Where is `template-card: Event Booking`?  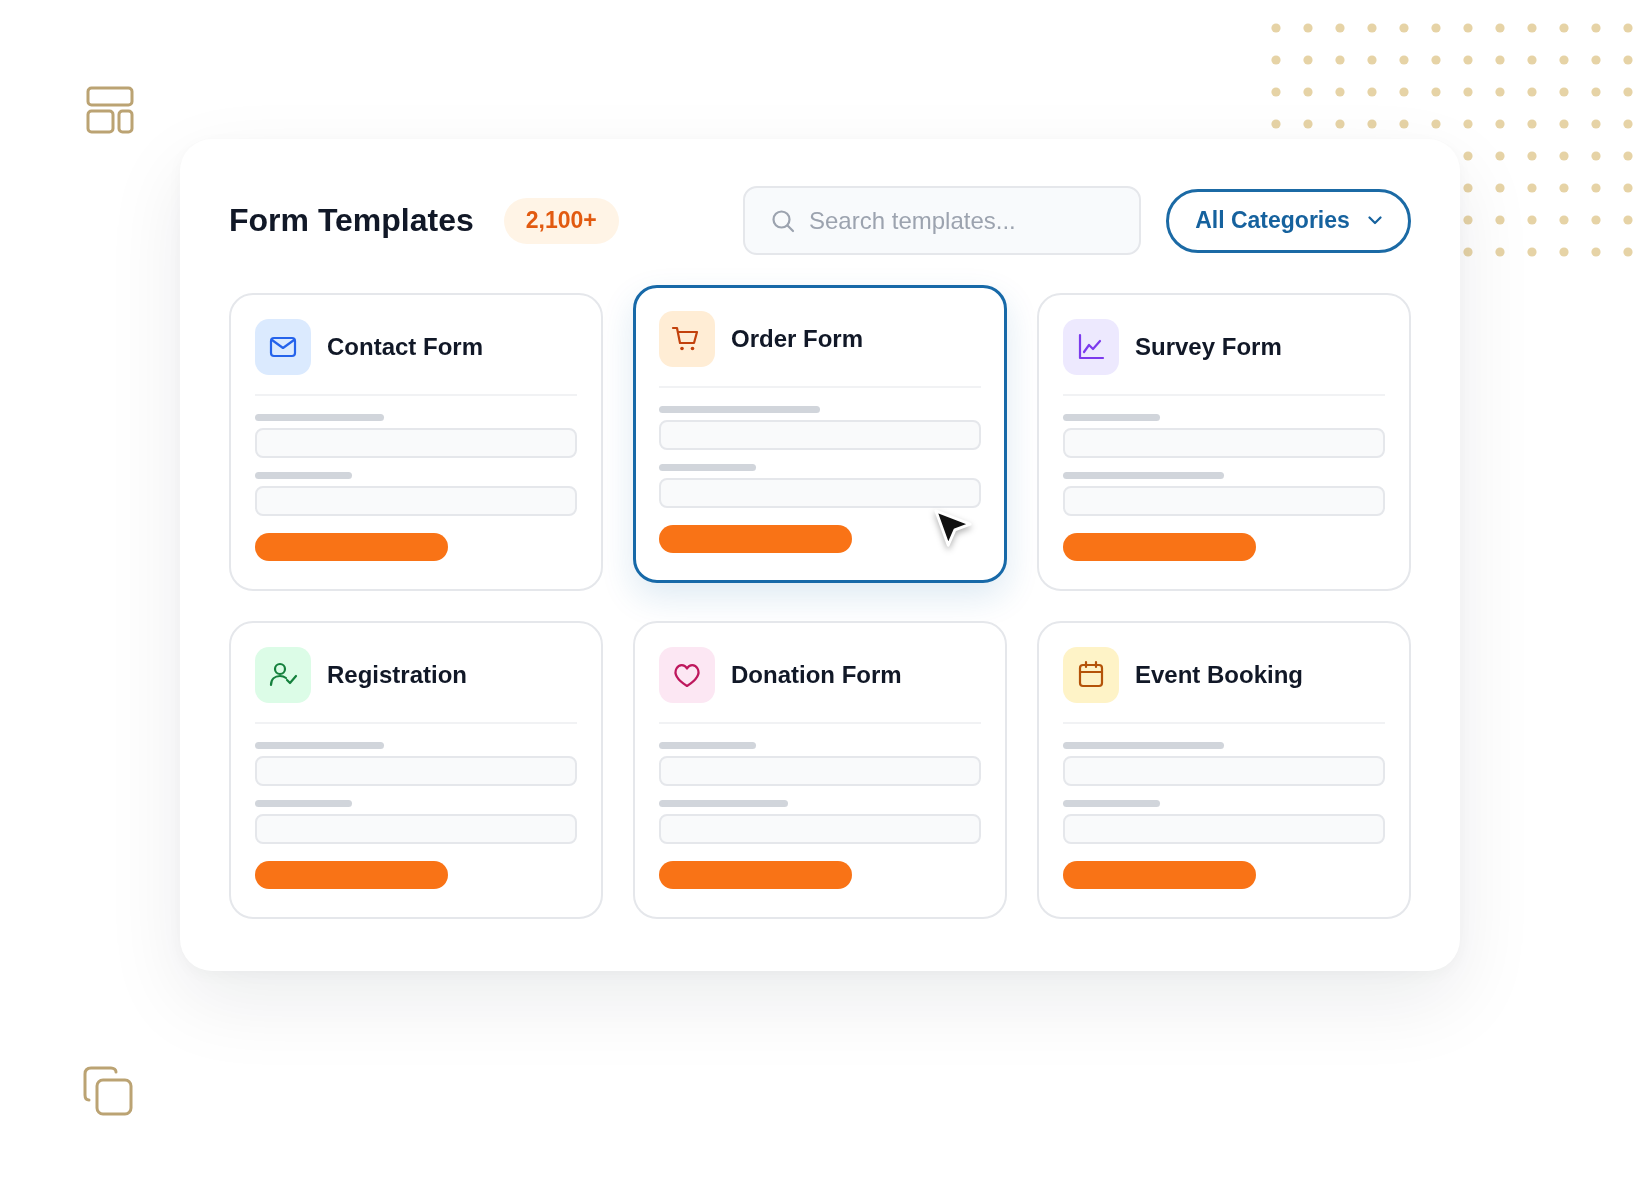
template-card: Event Booking is located at coordinates (1224, 770).